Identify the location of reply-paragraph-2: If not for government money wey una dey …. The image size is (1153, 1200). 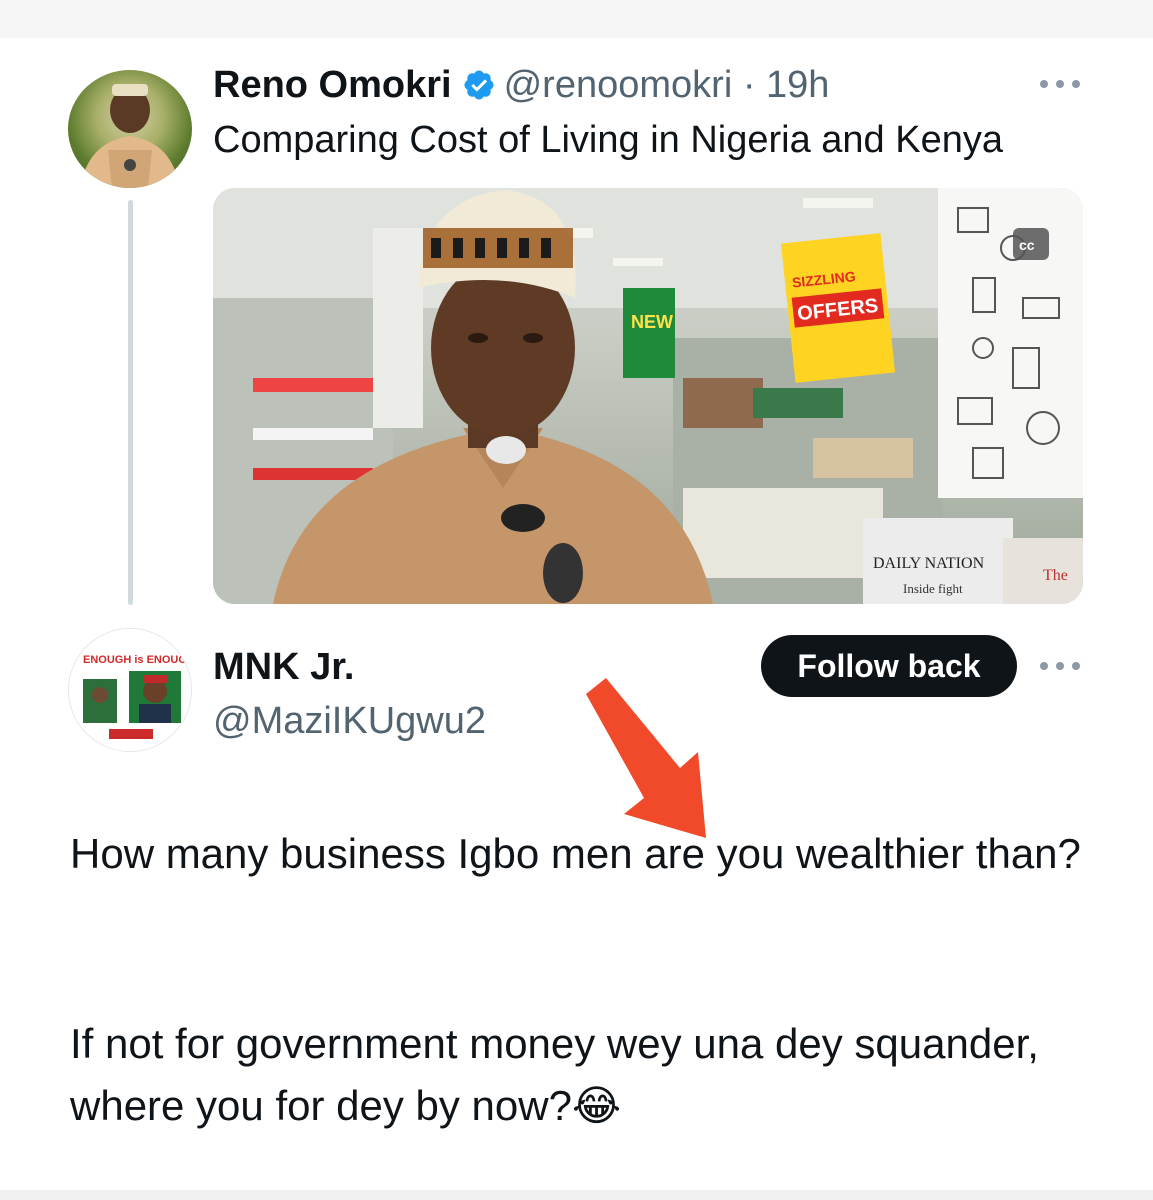
(554, 1074).